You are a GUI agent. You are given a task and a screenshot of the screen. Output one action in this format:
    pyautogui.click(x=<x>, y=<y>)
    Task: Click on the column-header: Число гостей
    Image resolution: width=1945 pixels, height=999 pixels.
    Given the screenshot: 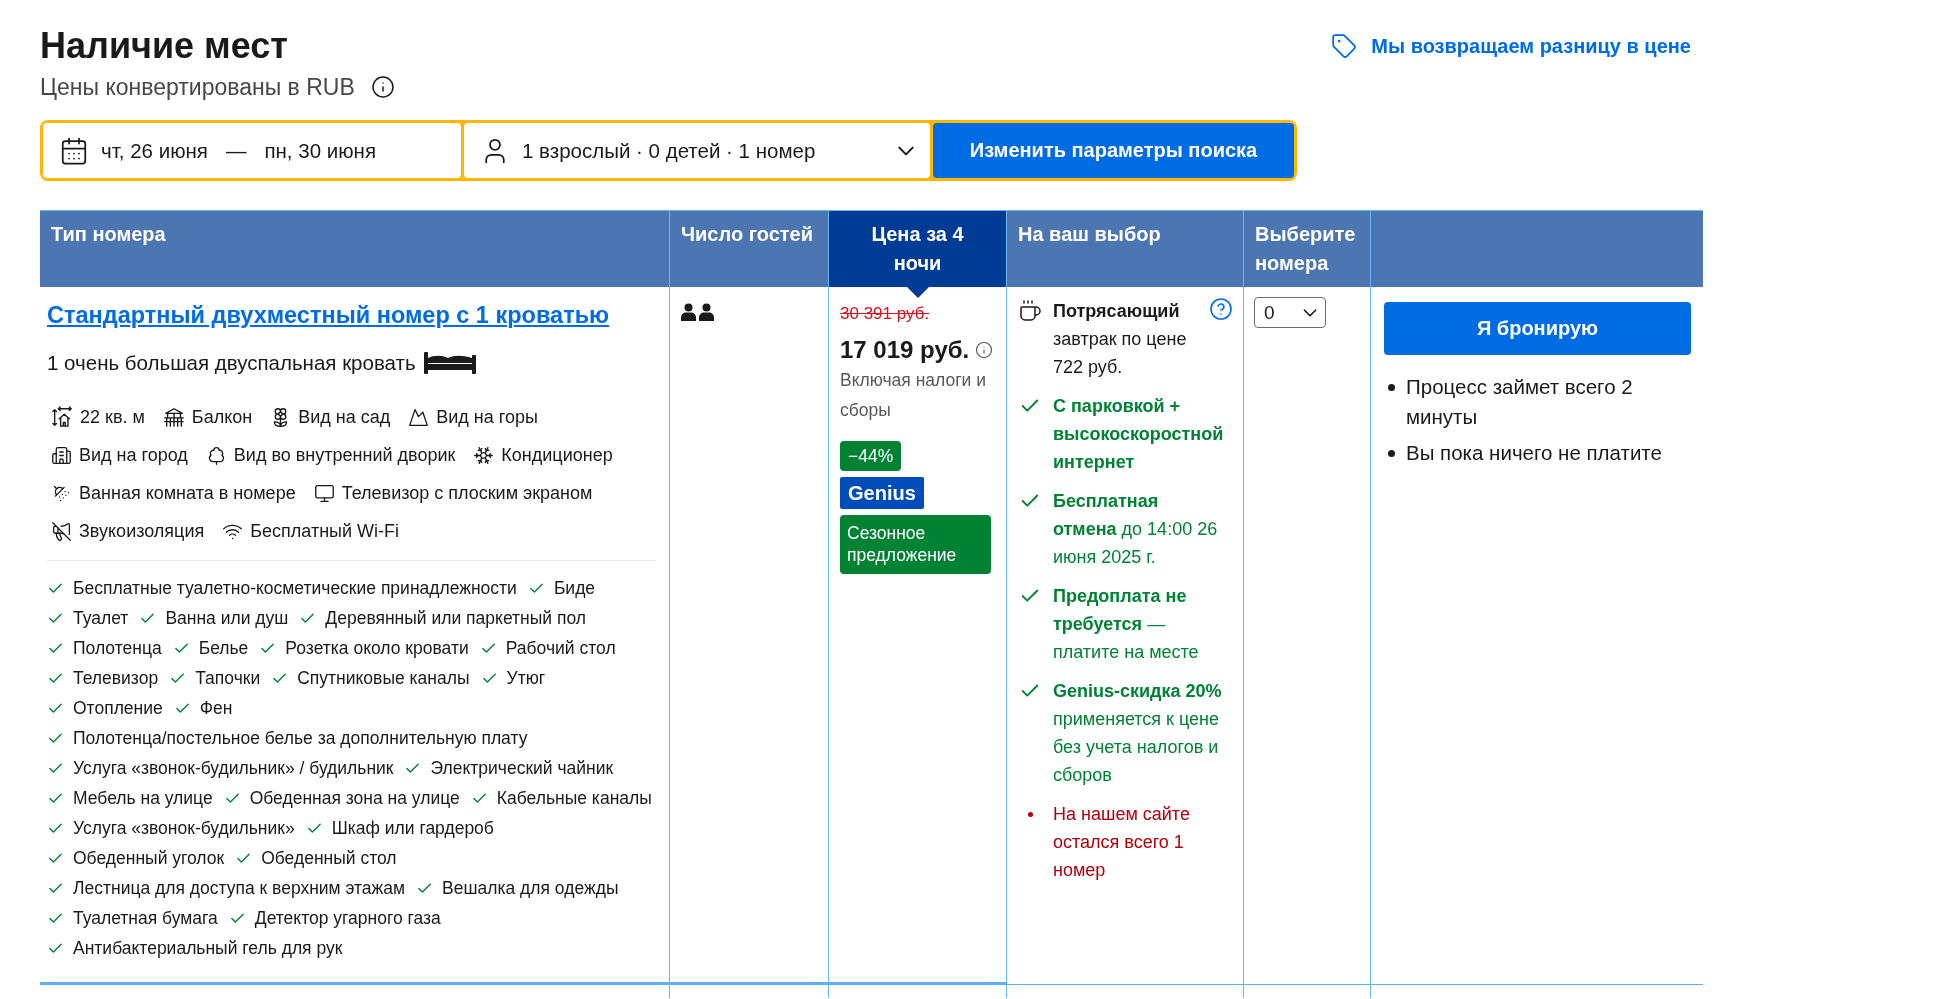 What is the action you would take?
    pyautogui.click(x=749, y=248)
    